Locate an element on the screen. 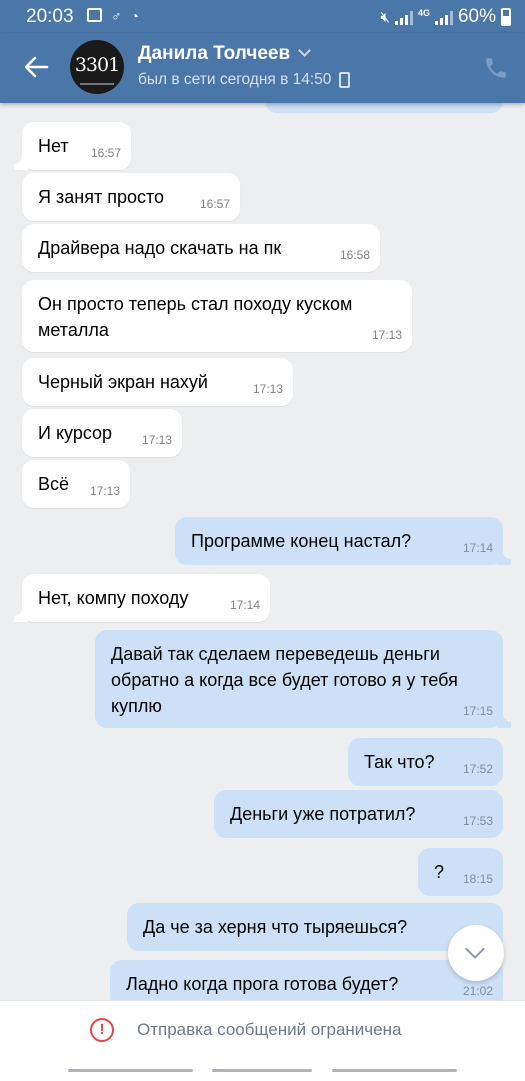 This screenshot has height=1081, width=525. message-bubble-out: Программе конец настал? 17:14 is located at coordinates (339, 541).